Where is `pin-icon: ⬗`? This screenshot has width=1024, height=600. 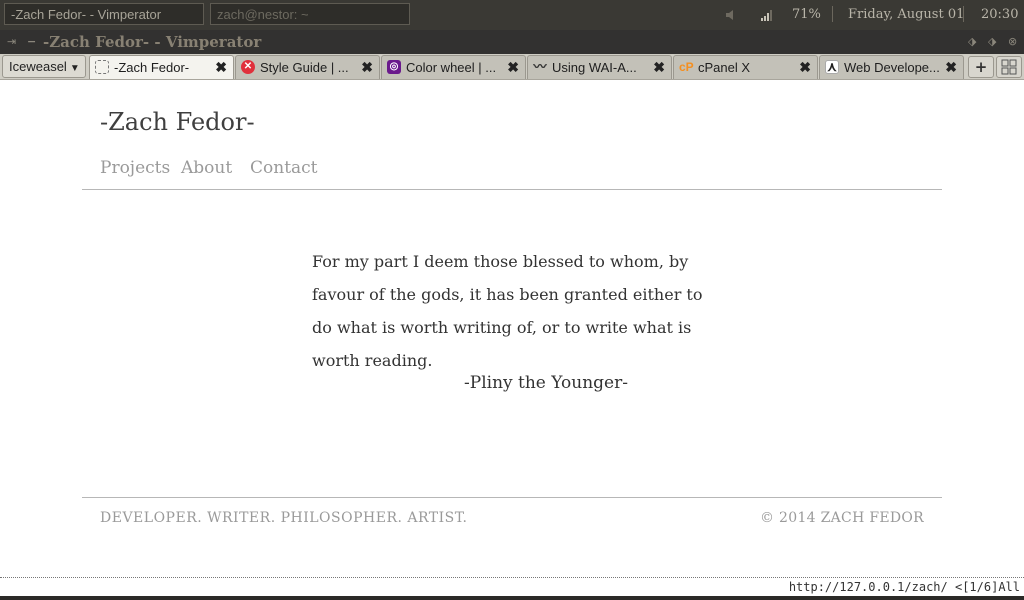 pin-icon: ⬗ is located at coordinates (972, 42).